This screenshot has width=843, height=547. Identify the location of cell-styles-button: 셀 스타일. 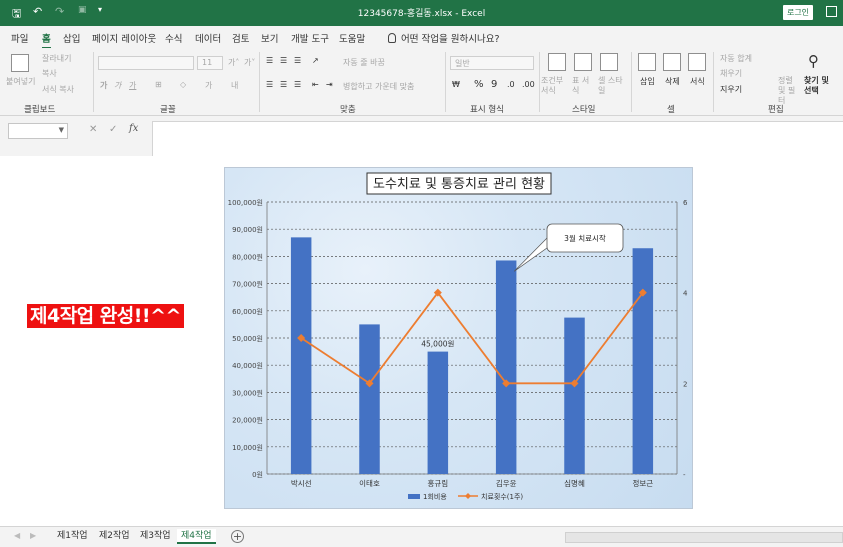
(611, 86).